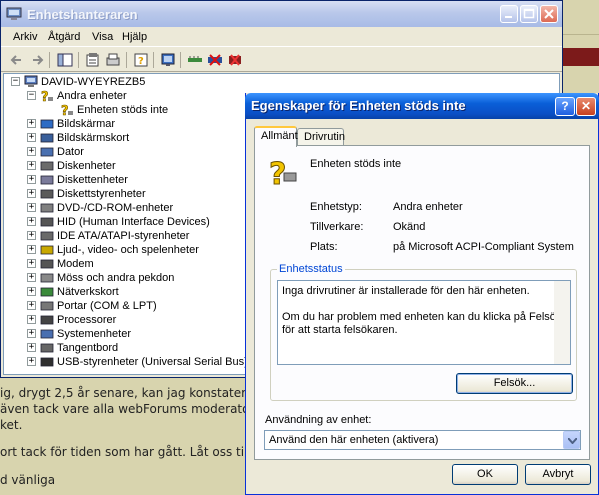  What do you see at coordinates (67, 110) in the screenshot?
I see `unknown-device-icon: ?` at bounding box center [67, 110].